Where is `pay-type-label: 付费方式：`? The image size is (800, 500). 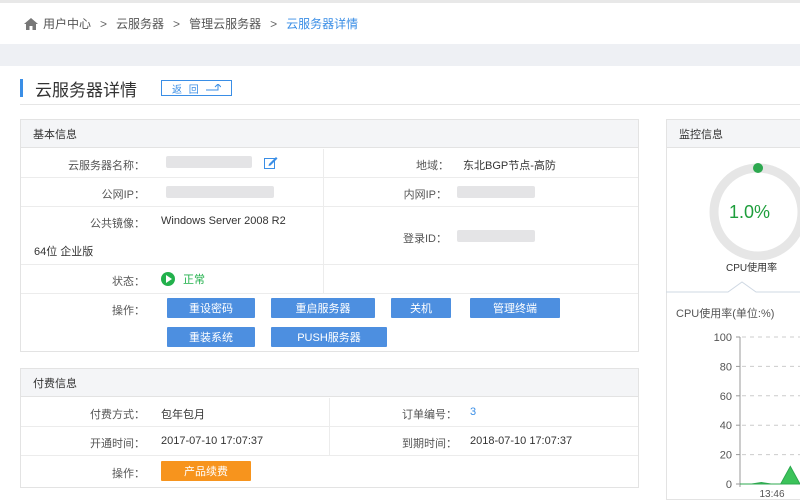
pay-type-label: 付费方式： is located at coordinates (117, 415).